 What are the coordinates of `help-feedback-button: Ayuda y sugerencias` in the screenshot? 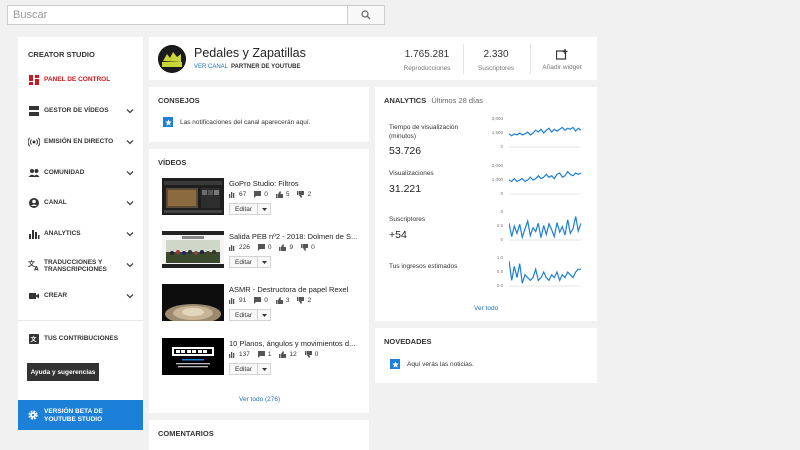 It's located at (63, 372).